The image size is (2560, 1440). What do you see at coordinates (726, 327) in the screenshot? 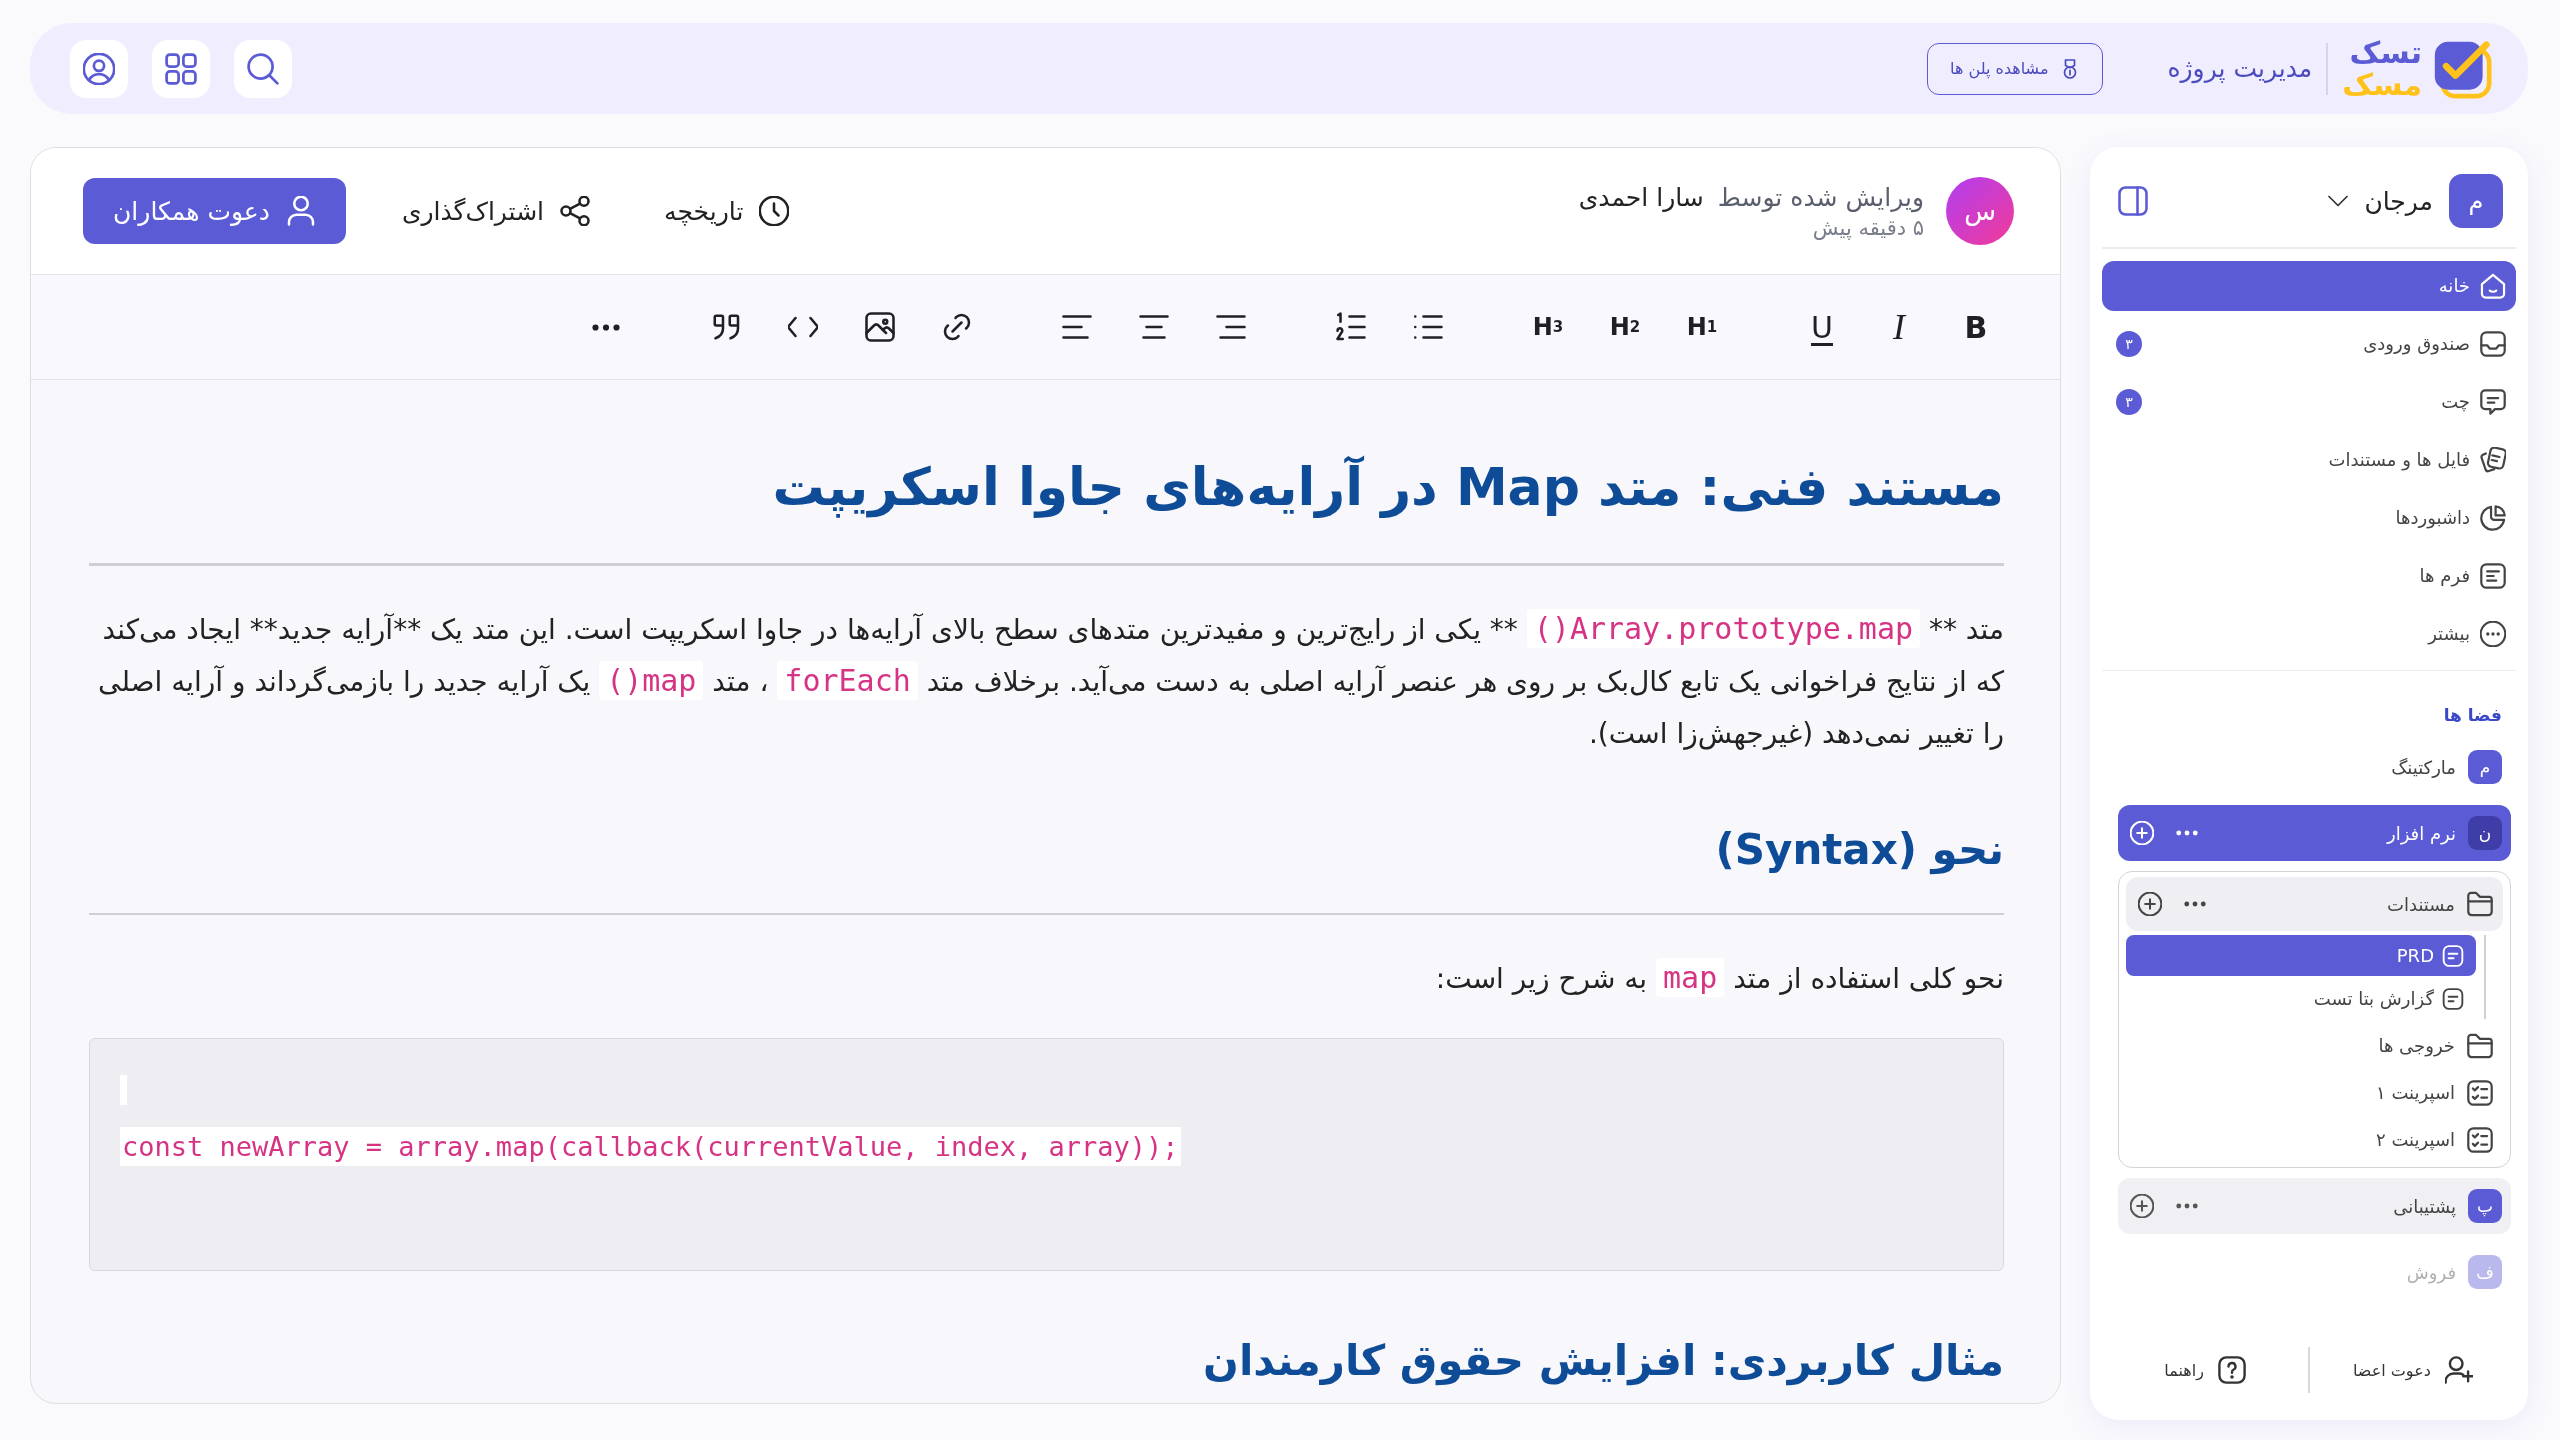
I see `quote-icon` at bounding box center [726, 327].